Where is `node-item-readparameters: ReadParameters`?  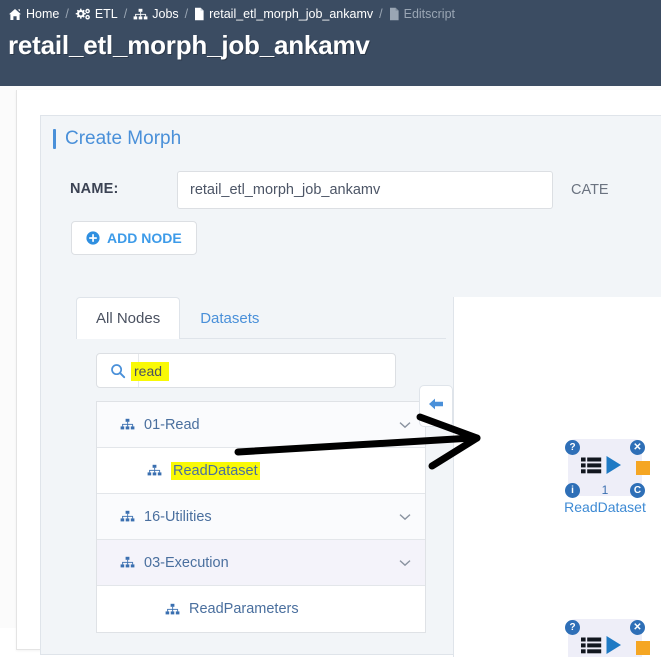
node-item-readparameters: ReadParameters is located at coordinates (261, 609).